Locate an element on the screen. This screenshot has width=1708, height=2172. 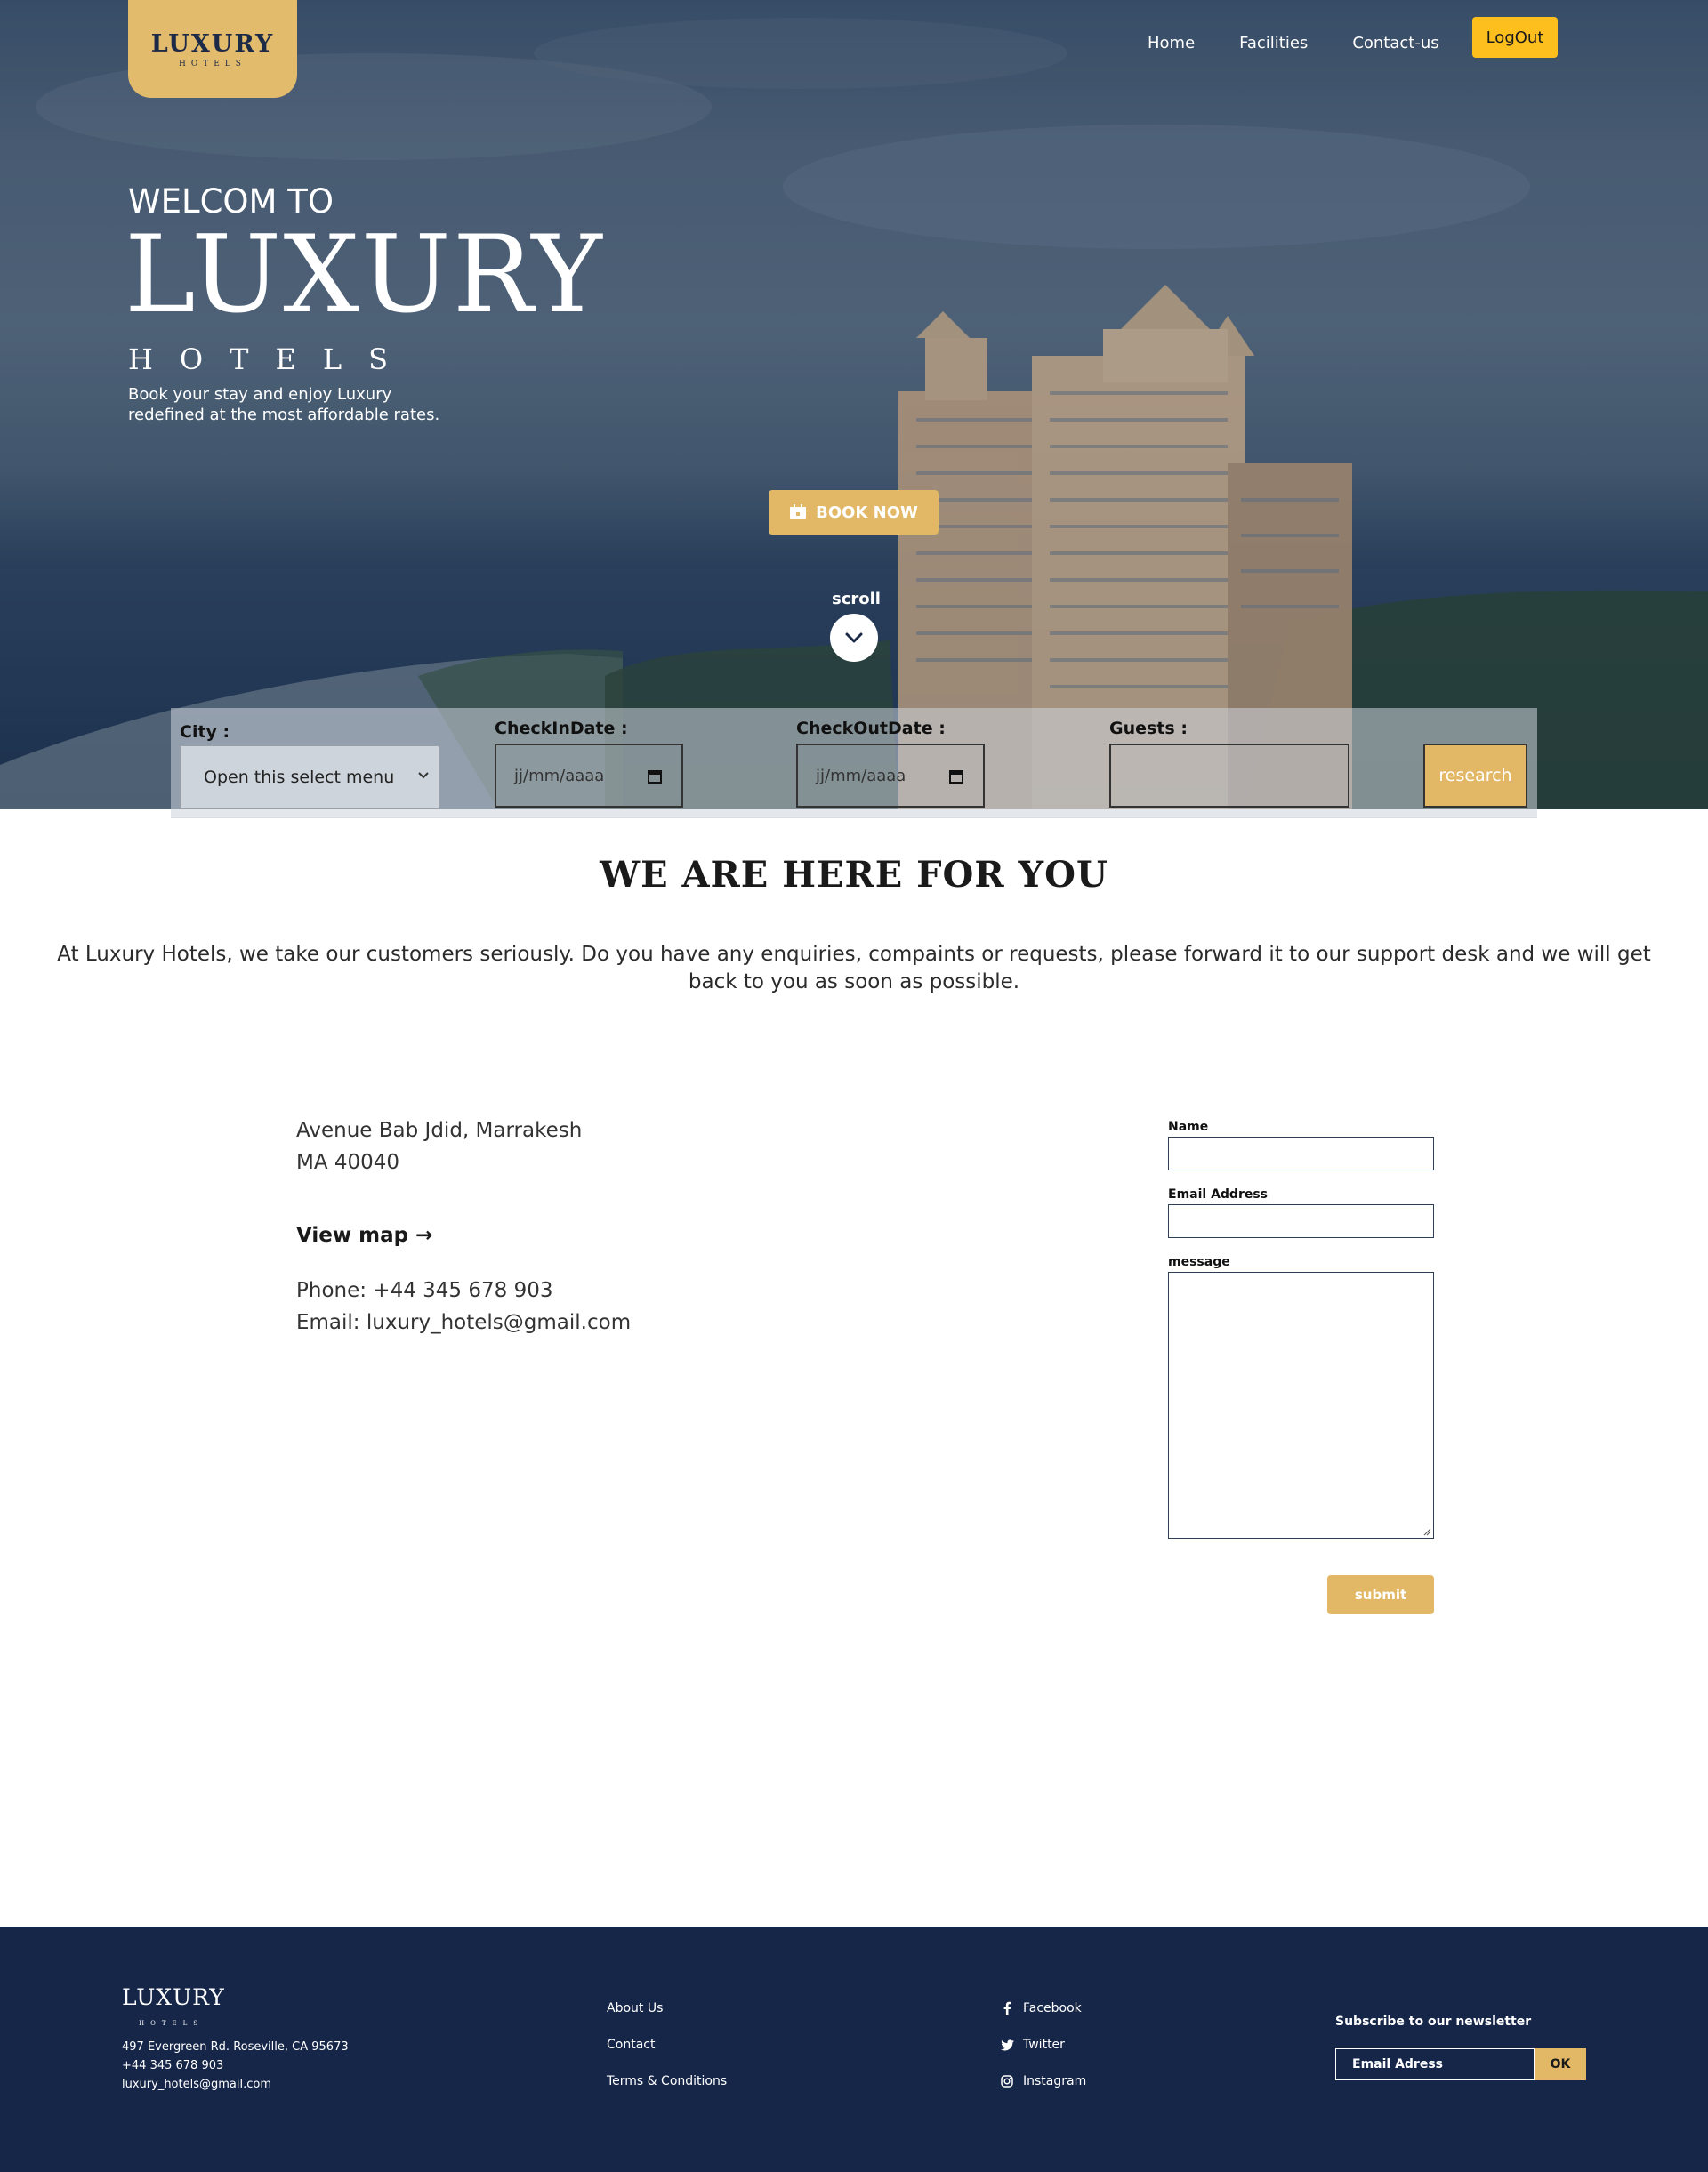
contact-phone: Phone: +44 345 678 903 is located at coordinates (424, 1290).